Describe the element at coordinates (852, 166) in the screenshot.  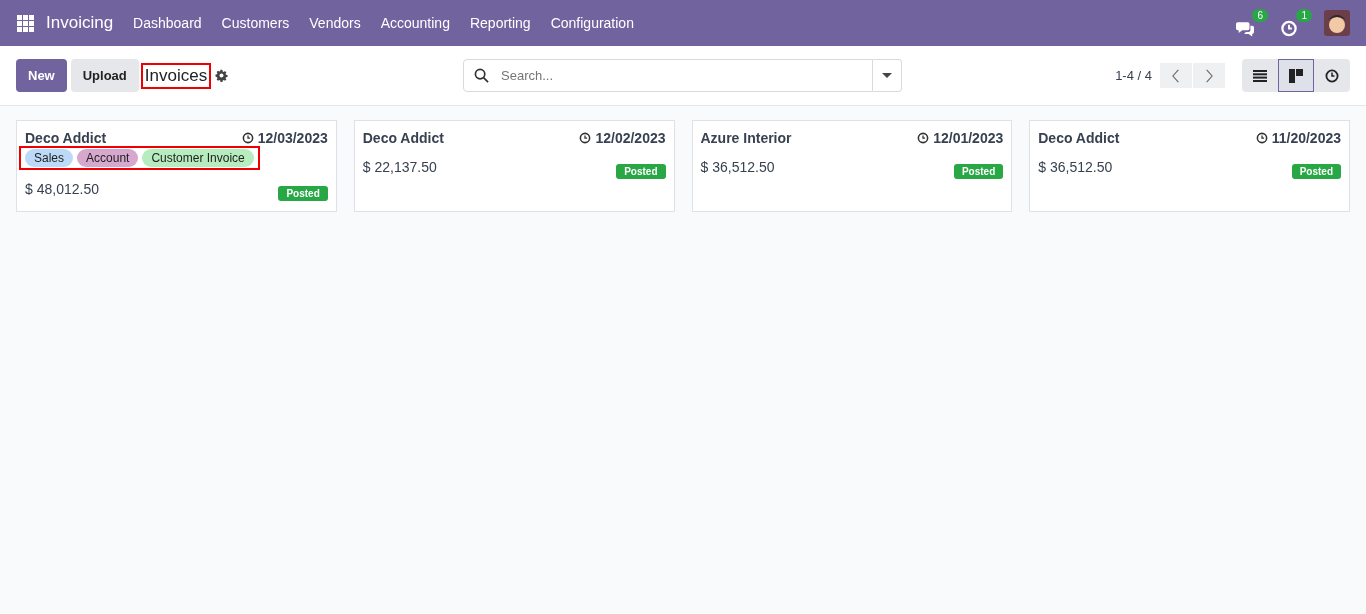
I see `invoice-card: Azure Interior 12/01/2023 $ 36,512.50 Posted` at that location.